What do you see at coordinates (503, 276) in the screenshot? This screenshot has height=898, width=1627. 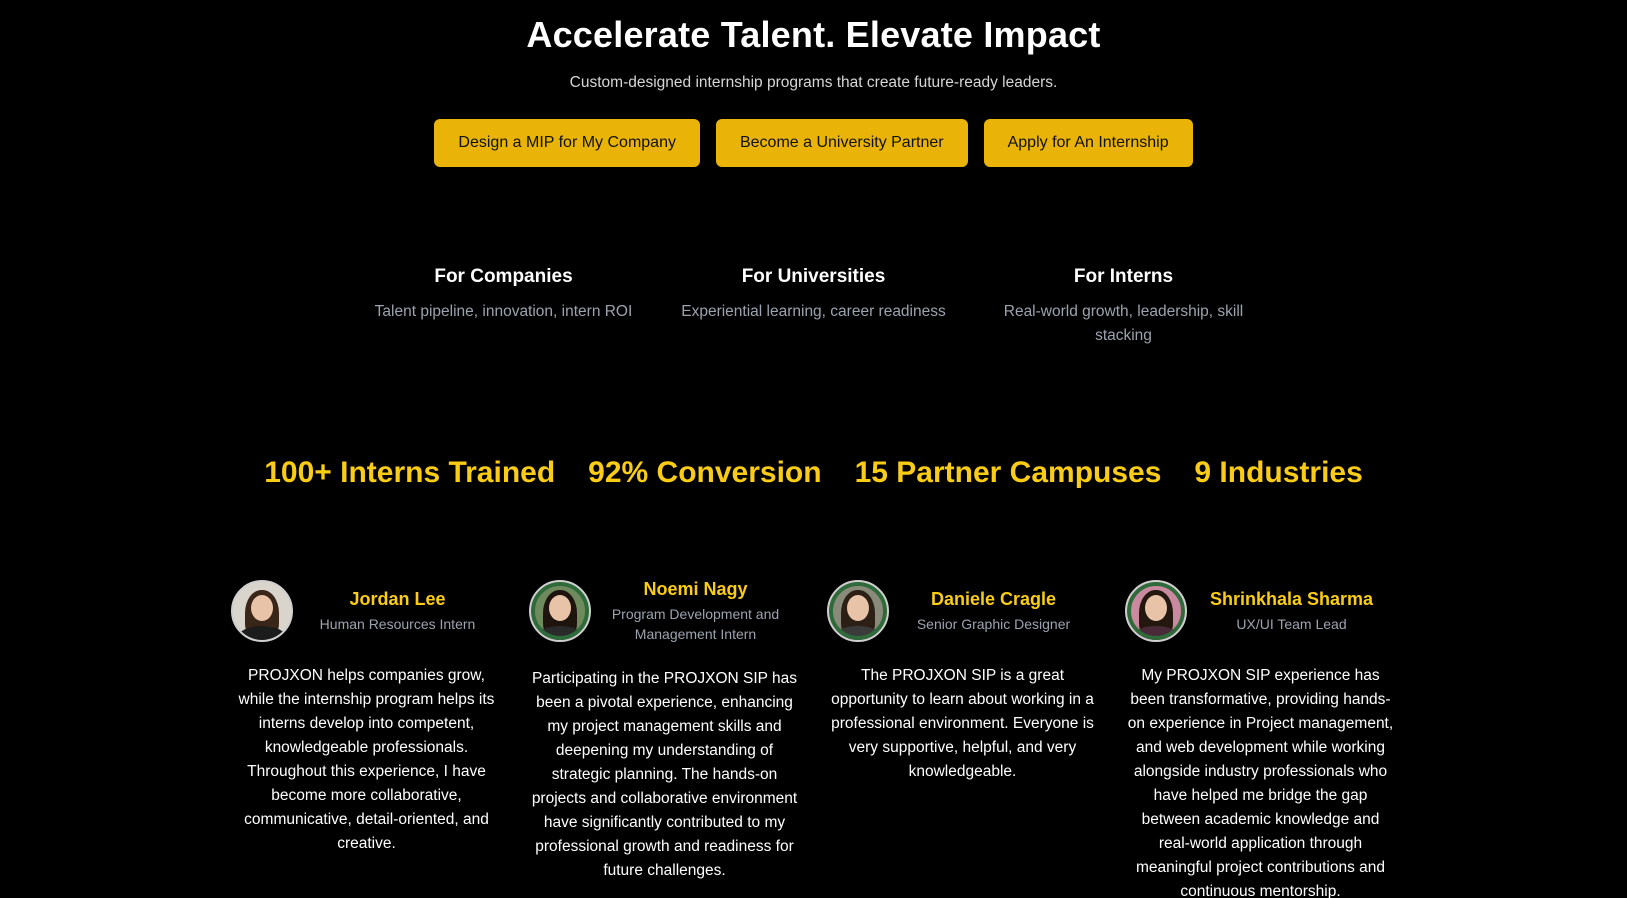 I see `audience-title: For Companies` at bounding box center [503, 276].